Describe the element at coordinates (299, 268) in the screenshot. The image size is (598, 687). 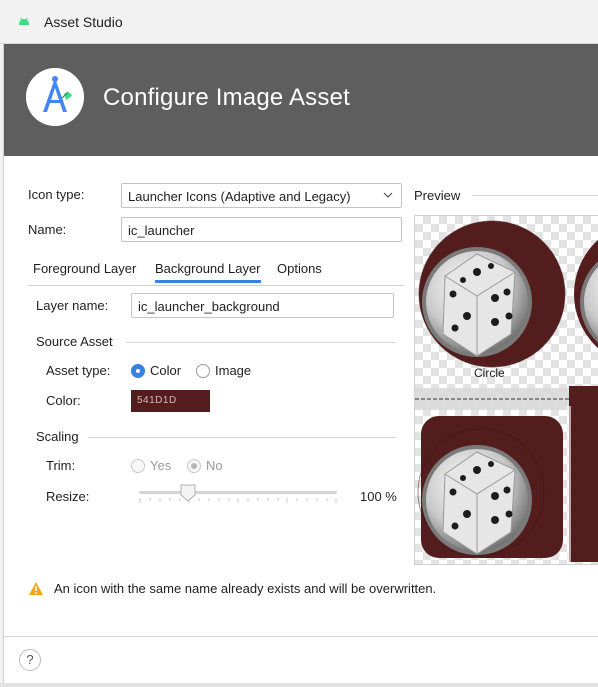
I see `tab-options: Options` at that location.